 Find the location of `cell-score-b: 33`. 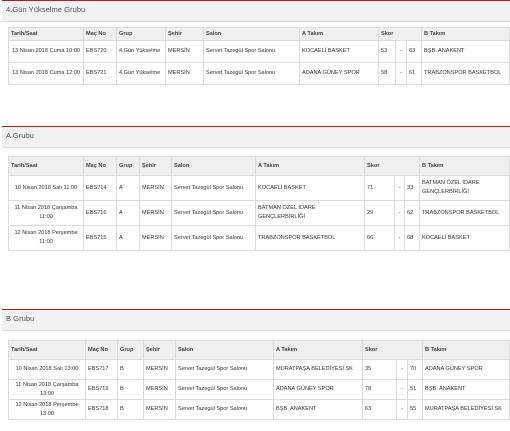

cell-score-b: 33 is located at coordinates (412, 188).